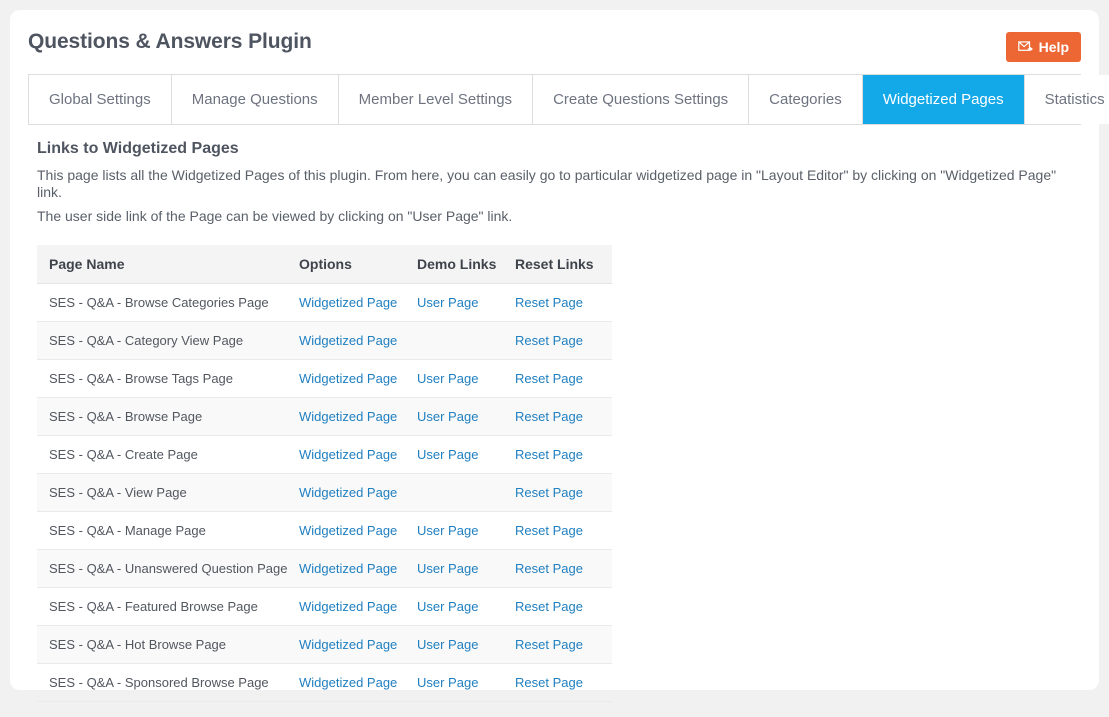 The width and height of the screenshot is (1109, 717). I want to click on tab-statistics: Statistics, so click(1066, 99).